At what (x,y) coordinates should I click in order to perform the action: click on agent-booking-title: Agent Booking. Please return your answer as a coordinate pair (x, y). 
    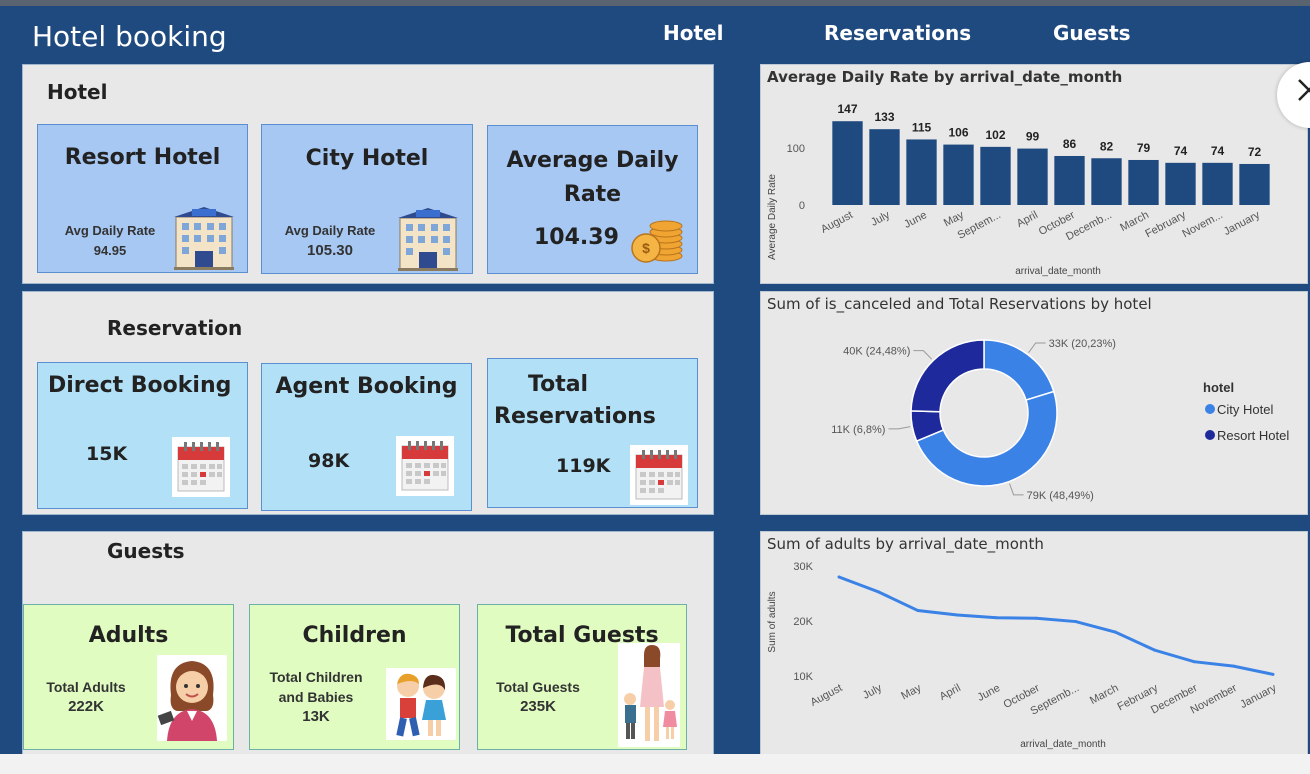
    Looking at the image, I should click on (366, 386).